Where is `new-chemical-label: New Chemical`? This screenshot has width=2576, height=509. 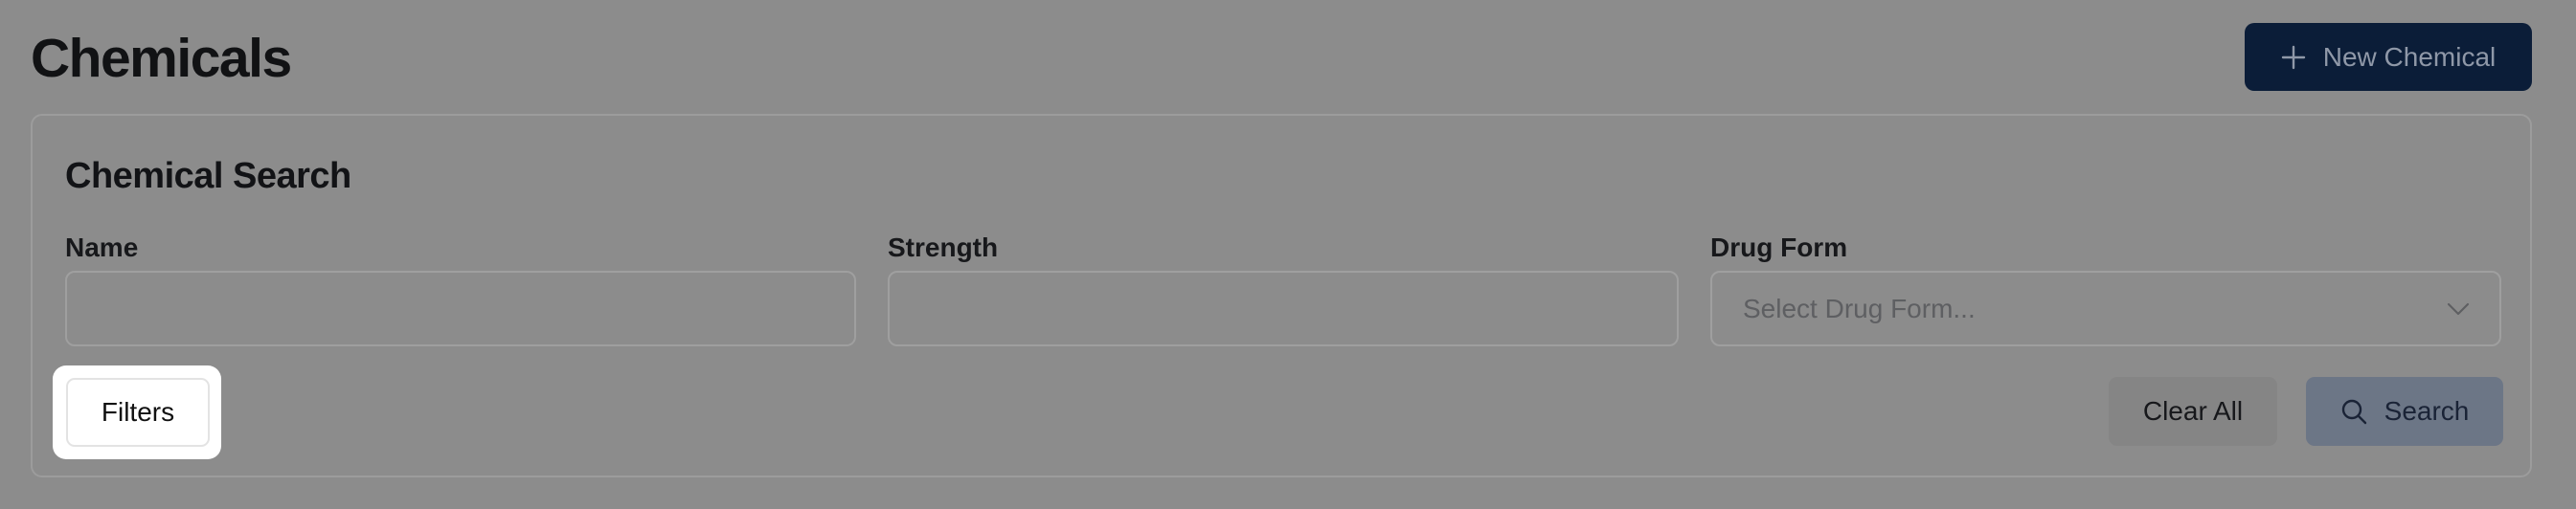
new-chemical-label: New Chemical is located at coordinates (2409, 56).